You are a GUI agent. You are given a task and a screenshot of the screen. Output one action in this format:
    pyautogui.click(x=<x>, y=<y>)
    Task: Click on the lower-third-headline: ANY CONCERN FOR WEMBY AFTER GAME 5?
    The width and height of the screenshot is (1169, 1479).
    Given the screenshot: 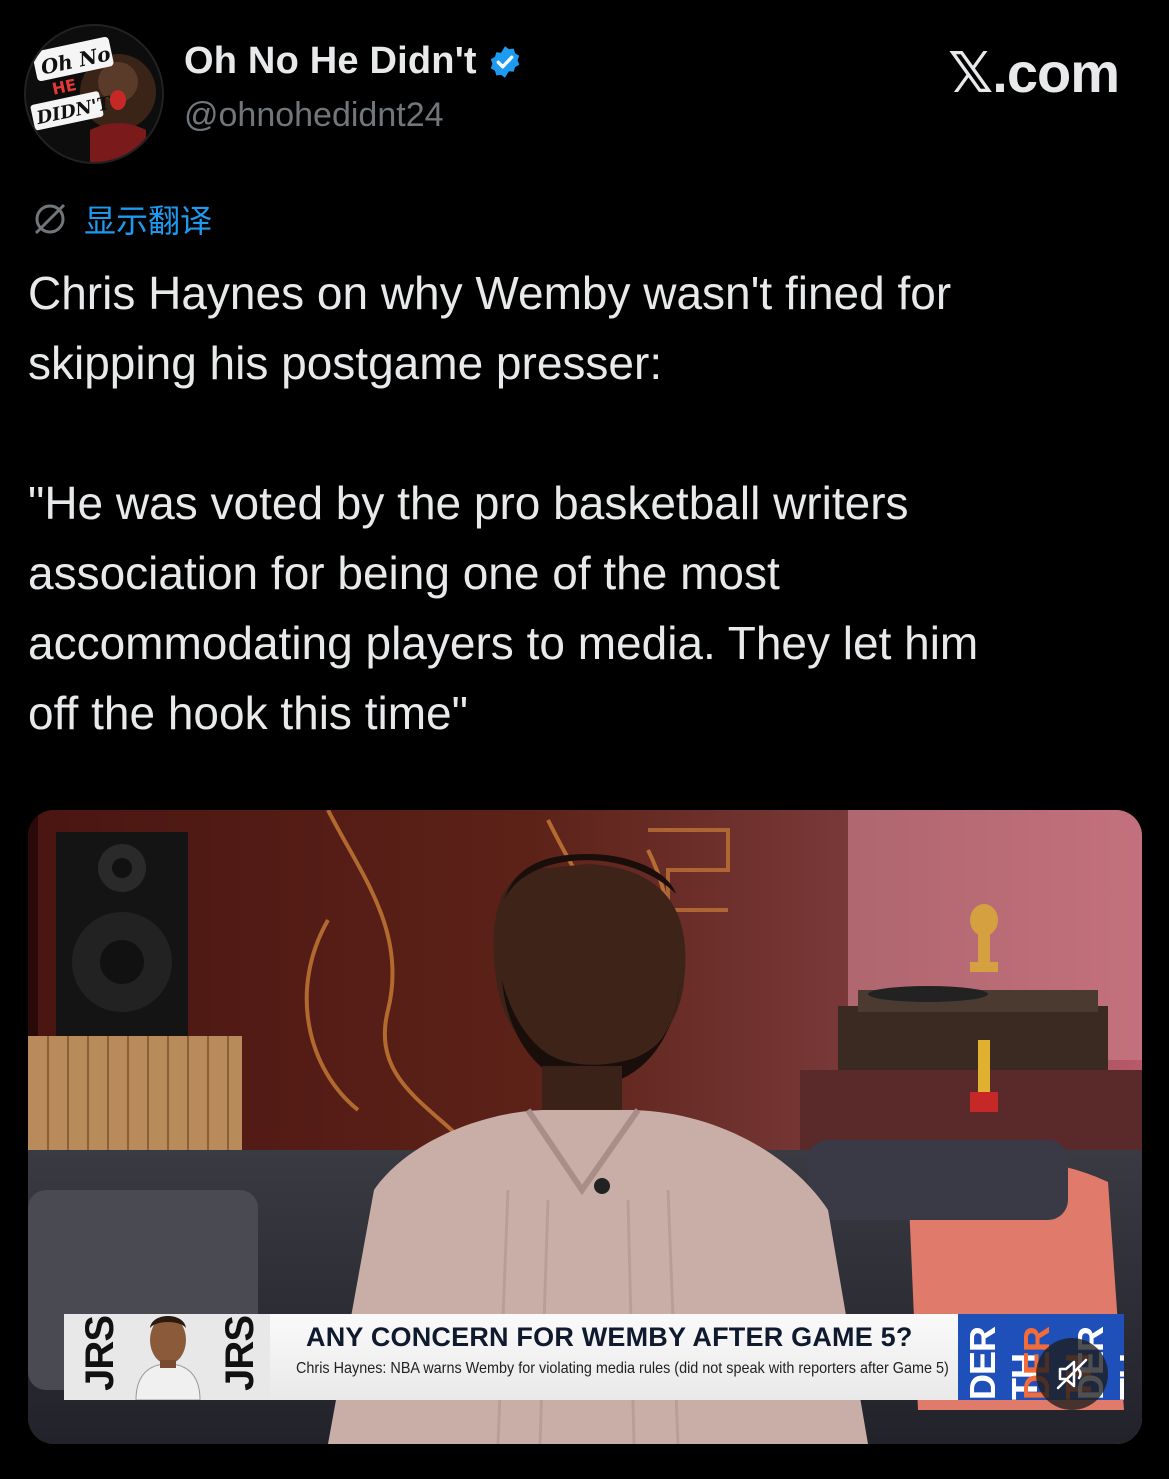 What is the action you would take?
    pyautogui.click(x=609, y=1337)
    